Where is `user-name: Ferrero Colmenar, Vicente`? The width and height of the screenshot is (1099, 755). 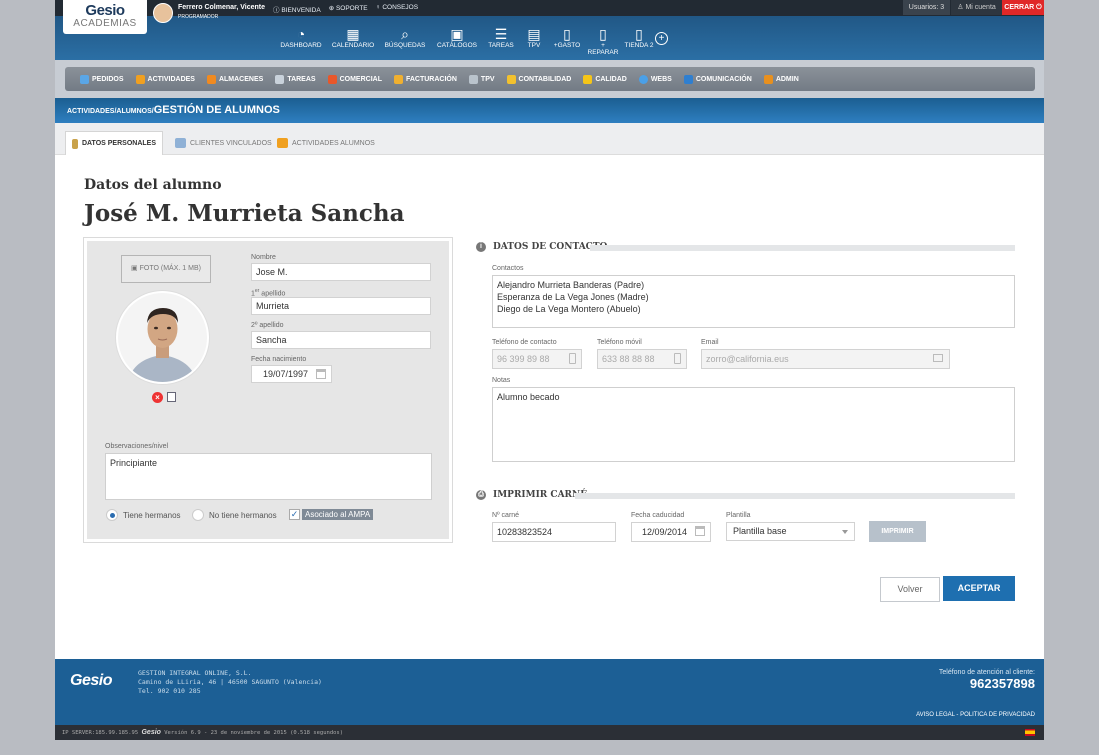
user-name: Ferrero Colmenar, Vicente is located at coordinates (221, 7).